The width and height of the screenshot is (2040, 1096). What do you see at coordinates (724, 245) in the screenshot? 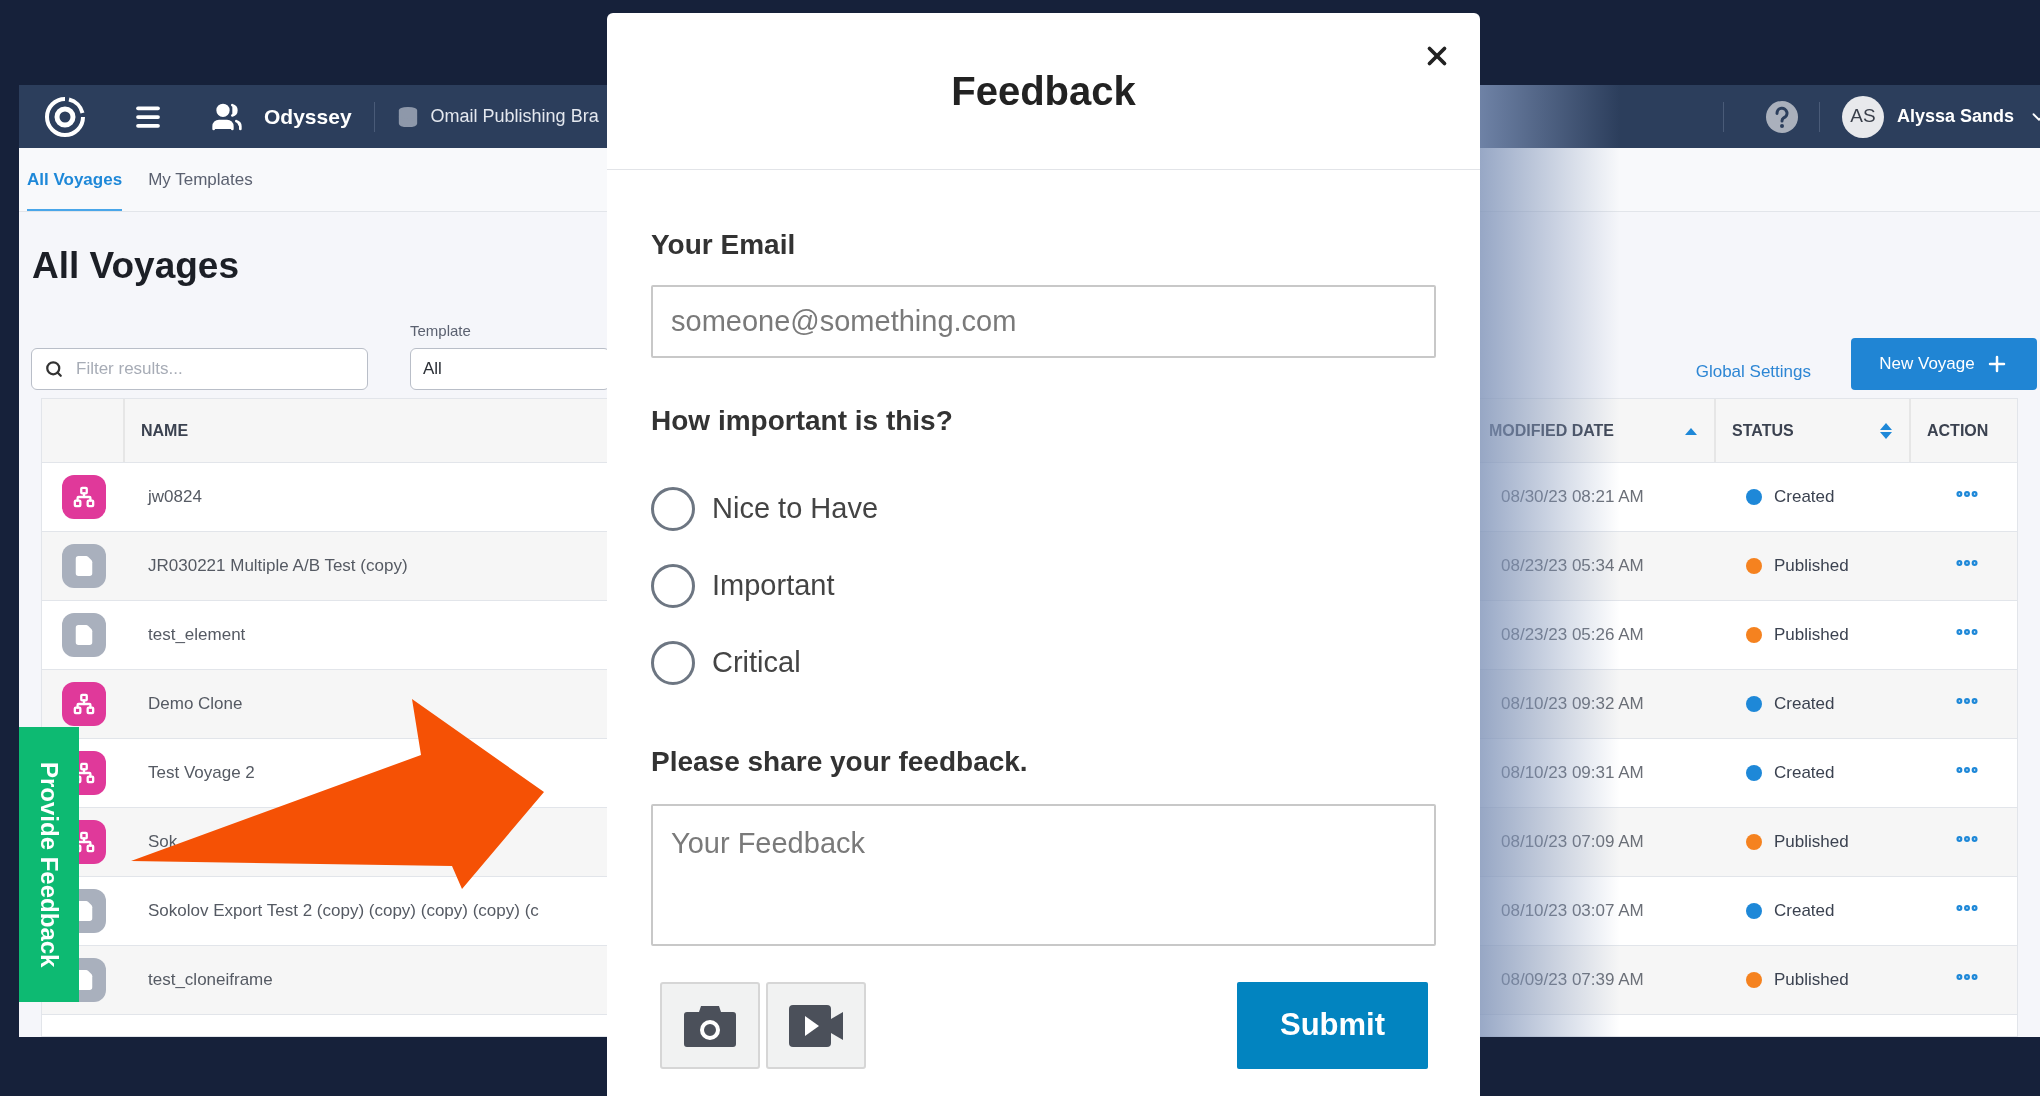
I see `email-label: Your Email` at bounding box center [724, 245].